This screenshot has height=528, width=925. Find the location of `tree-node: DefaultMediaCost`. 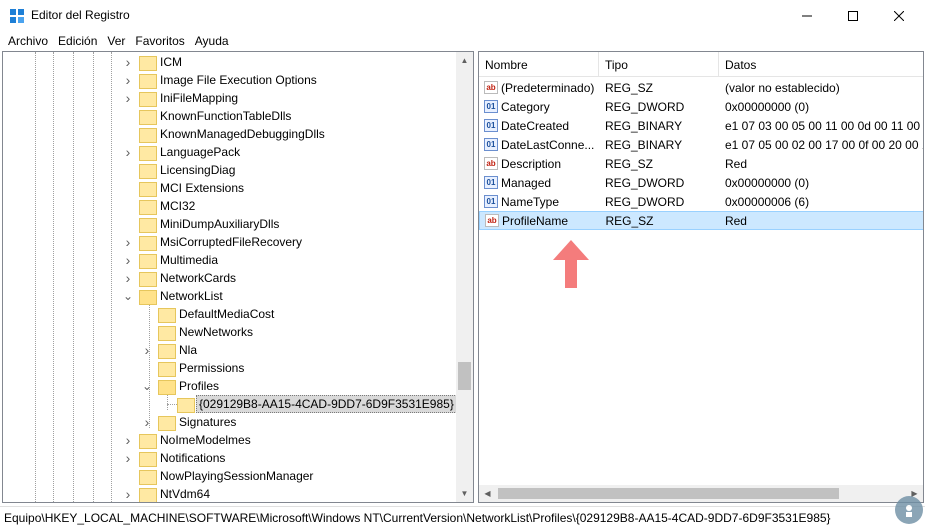

tree-node: DefaultMediaCost is located at coordinates (208, 314).